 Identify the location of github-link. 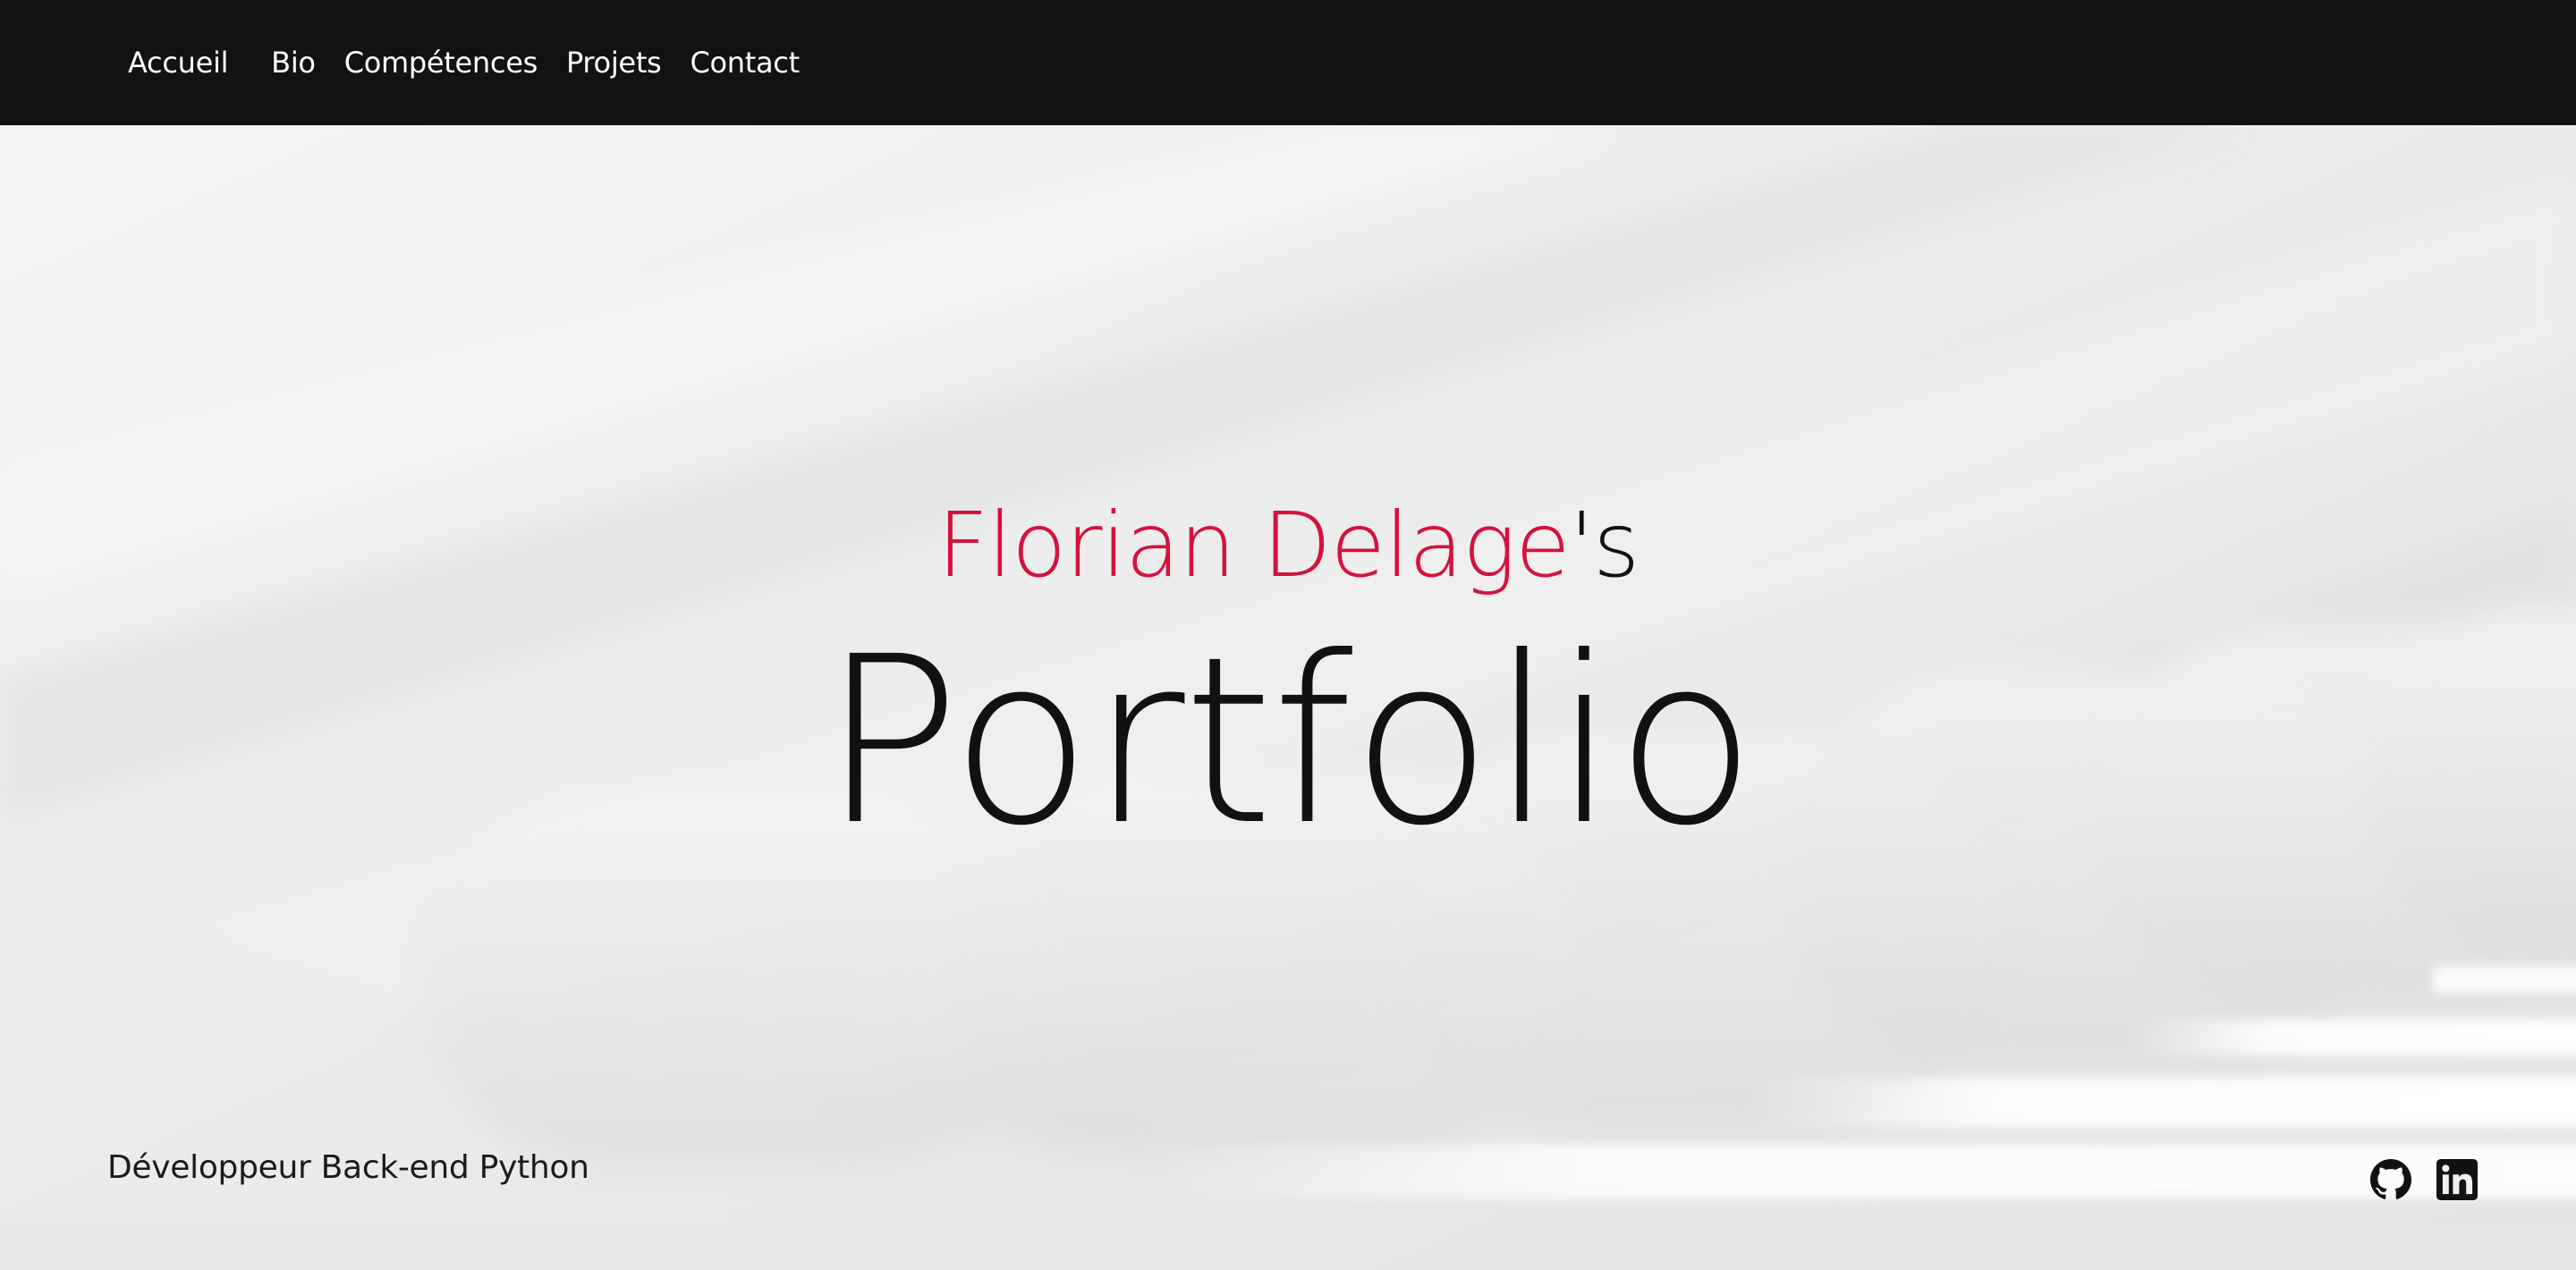
(2390, 1179).